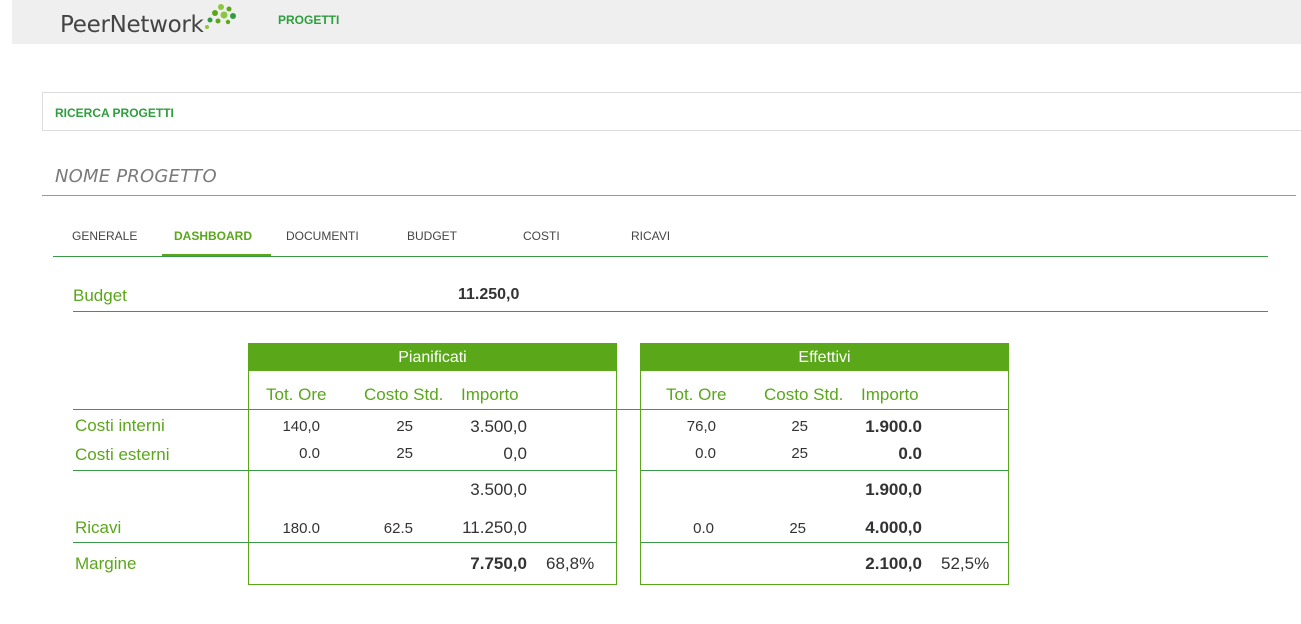 This screenshot has width=1301, height=624. What do you see at coordinates (893, 563) in the screenshot?
I see `margine-importo: 2.100,0` at bounding box center [893, 563].